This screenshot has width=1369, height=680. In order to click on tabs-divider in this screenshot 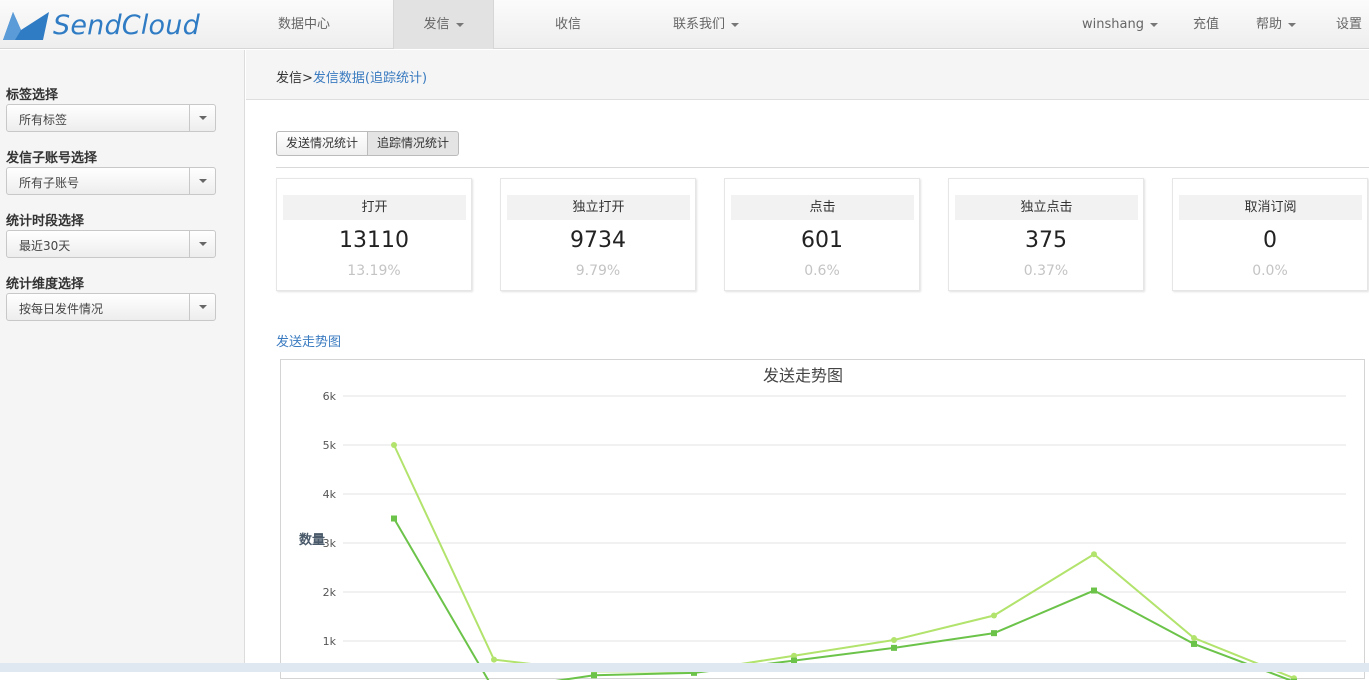, I will do `click(822, 167)`.